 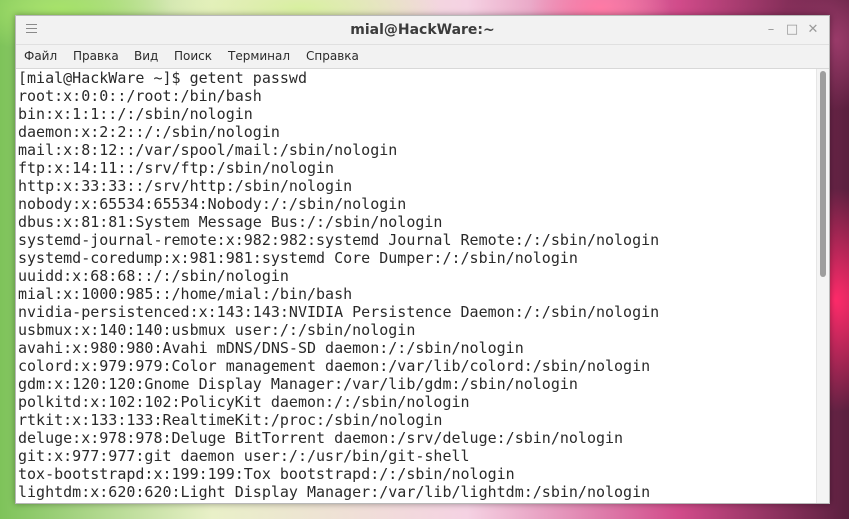 I want to click on menu-bar: Файл Правка Вид Поиск Терминал Справка, so click(x=422, y=57).